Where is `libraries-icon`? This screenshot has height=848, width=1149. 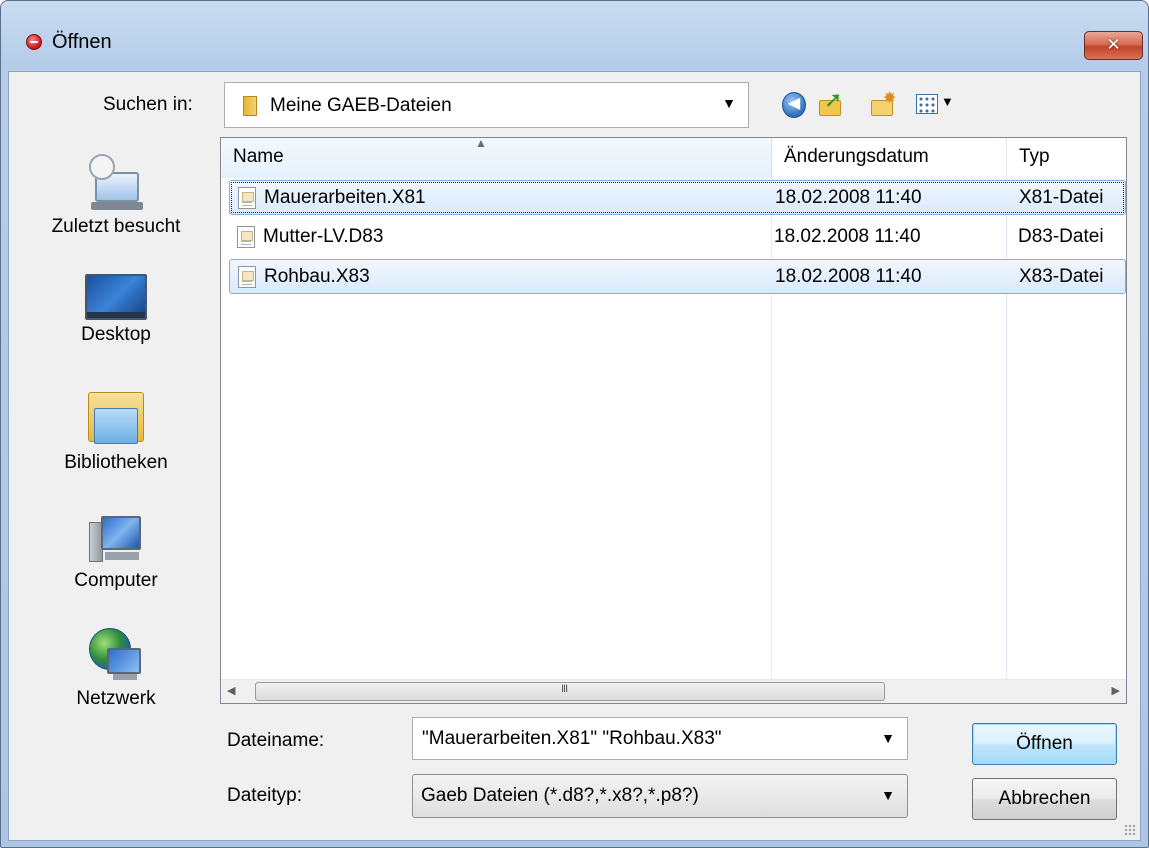
libraries-icon is located at coordinates (116, 417).